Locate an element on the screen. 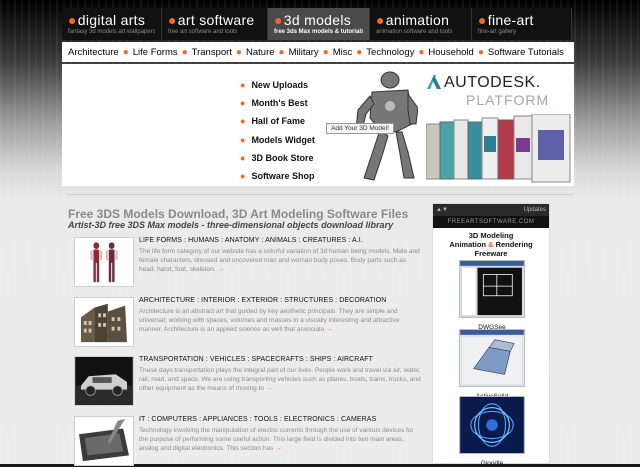  transportation-thumbnail is located at coordinates (104, 381).